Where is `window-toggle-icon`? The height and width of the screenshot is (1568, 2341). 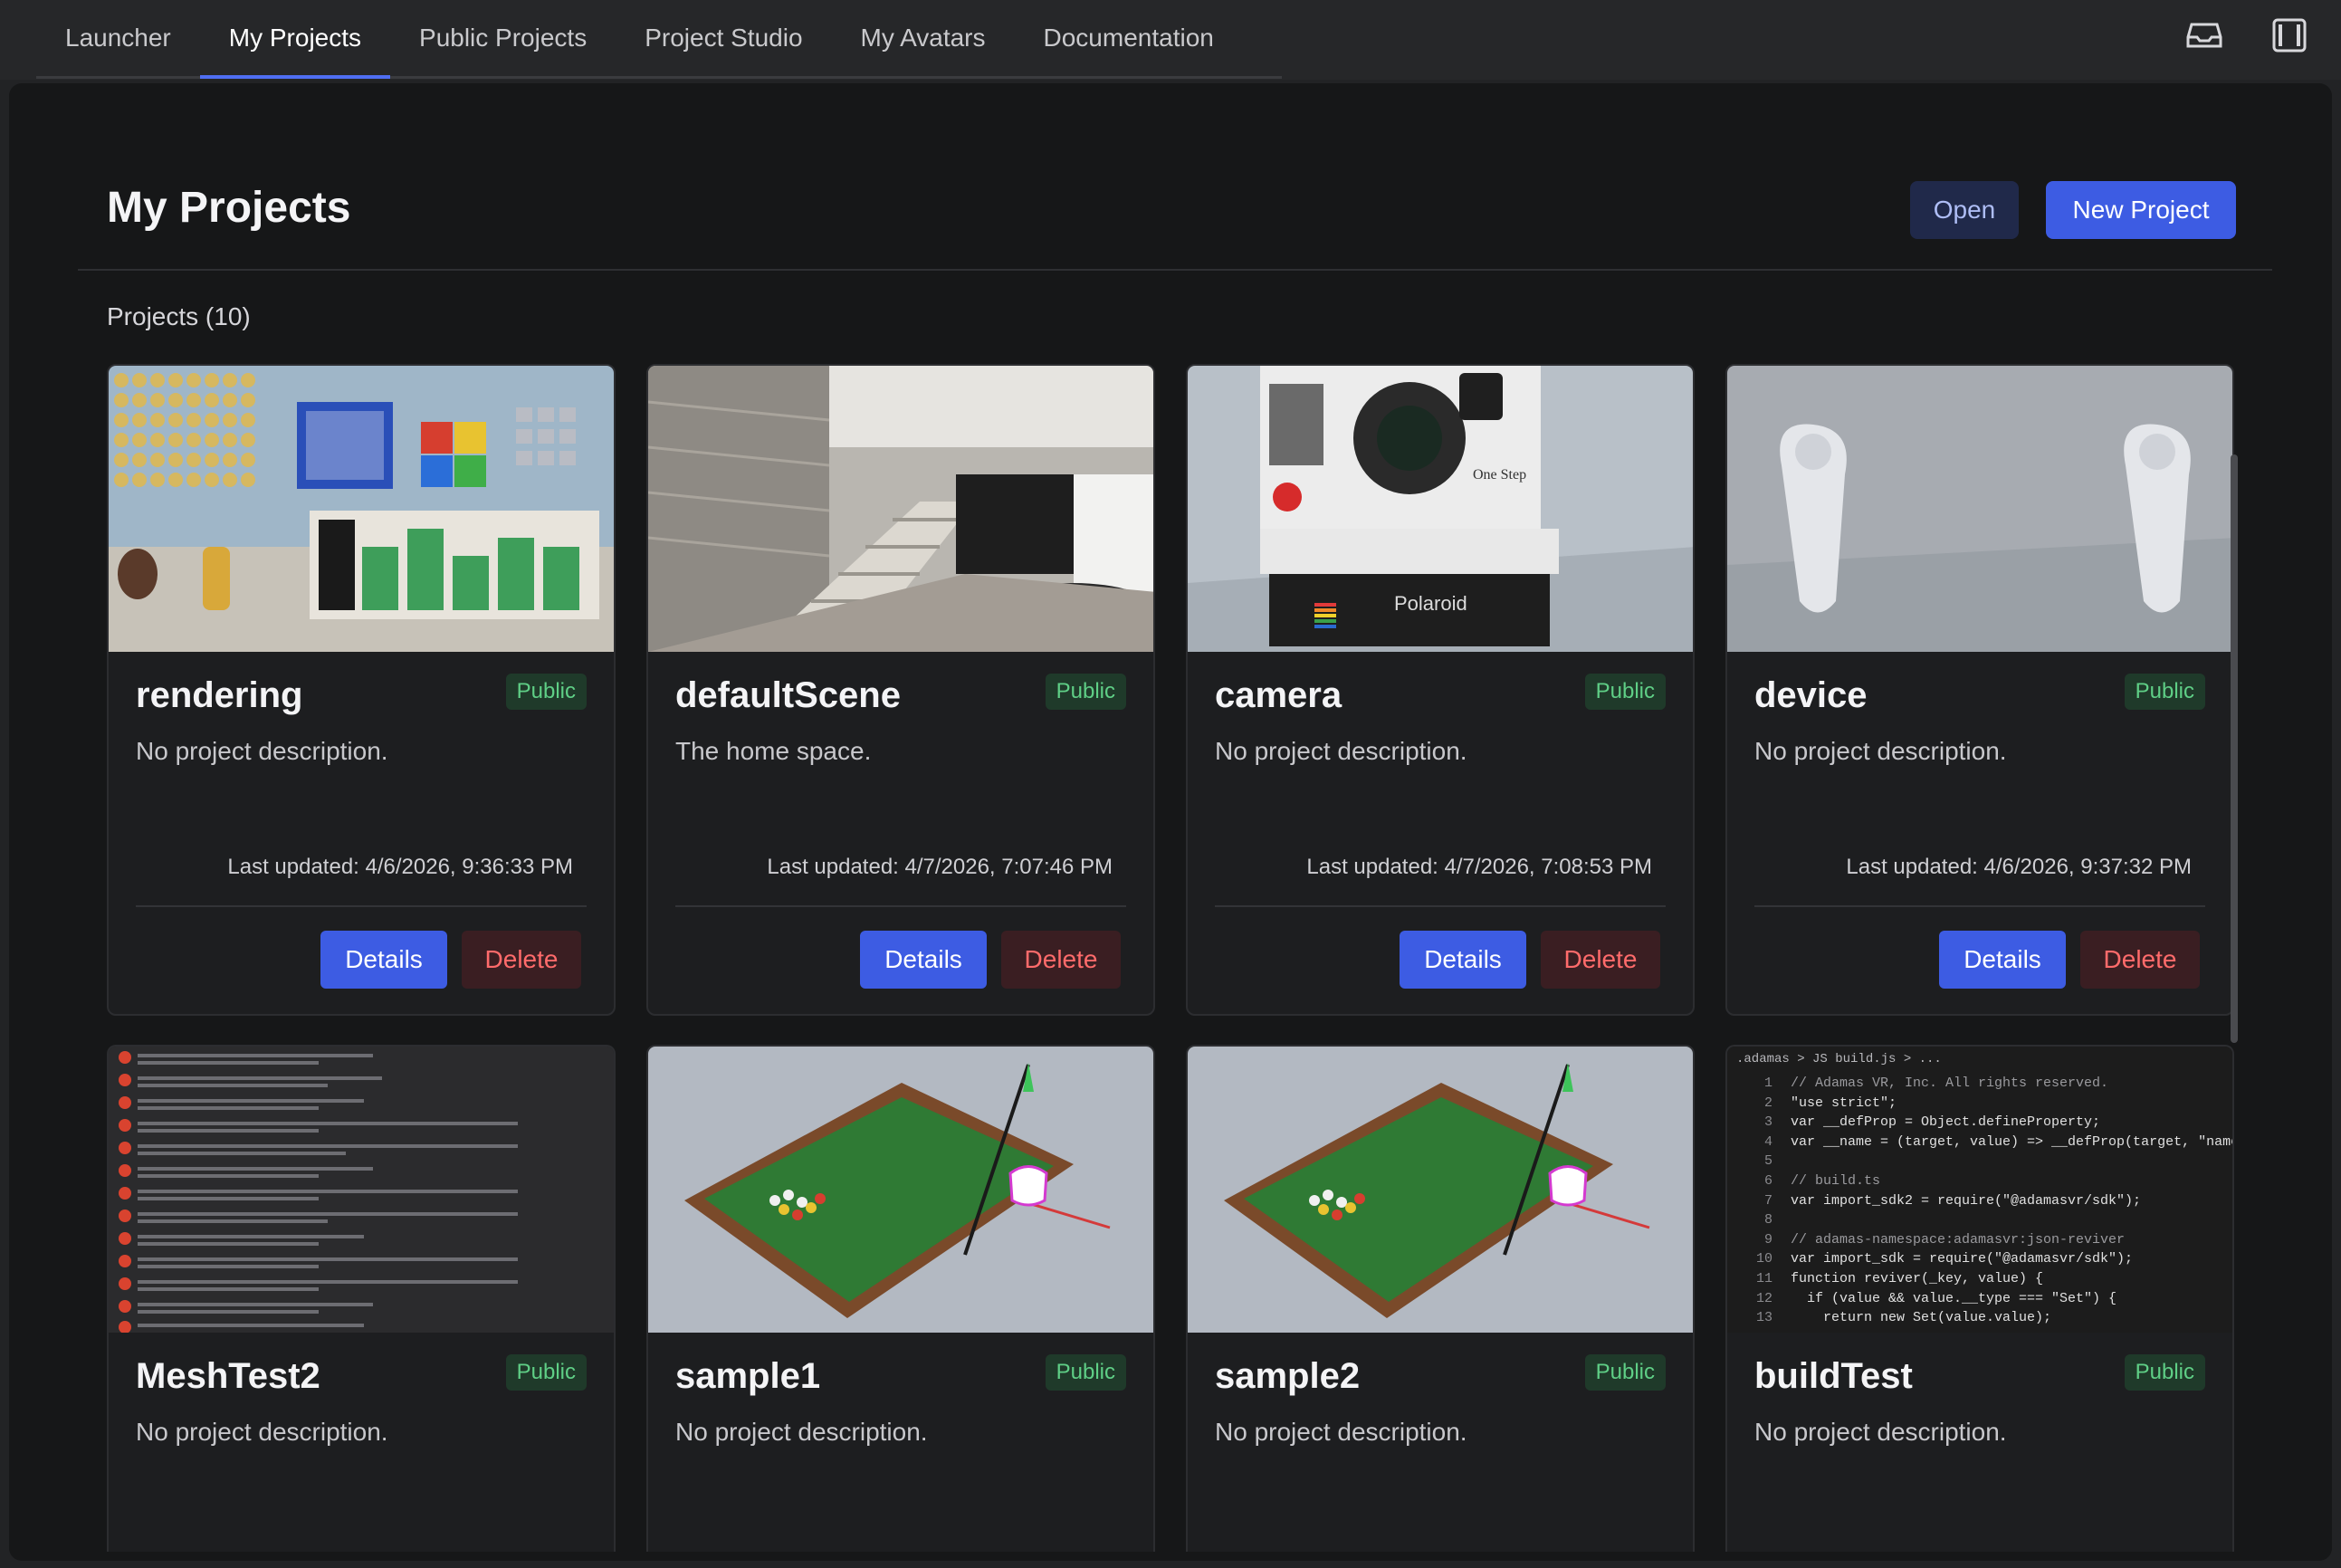
window-toggle-icon is located at coordinates (2289, 35).